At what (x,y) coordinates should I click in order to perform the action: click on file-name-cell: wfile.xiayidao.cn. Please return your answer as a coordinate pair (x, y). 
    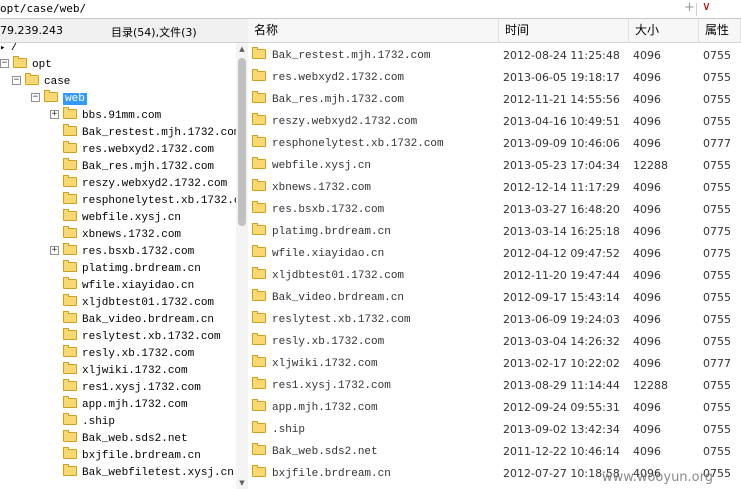
    Looking at the image, I should click on (318, 254).